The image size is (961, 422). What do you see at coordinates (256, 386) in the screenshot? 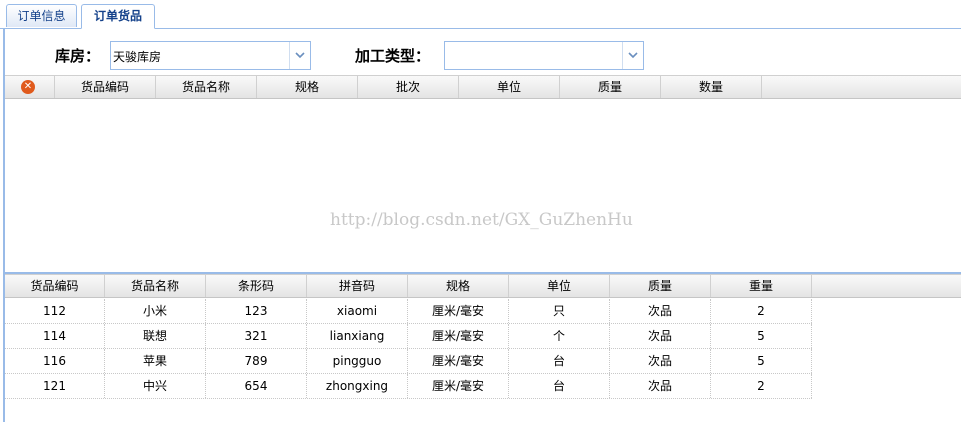
I see `table-cell: 654` at bounding box center [256, 386].